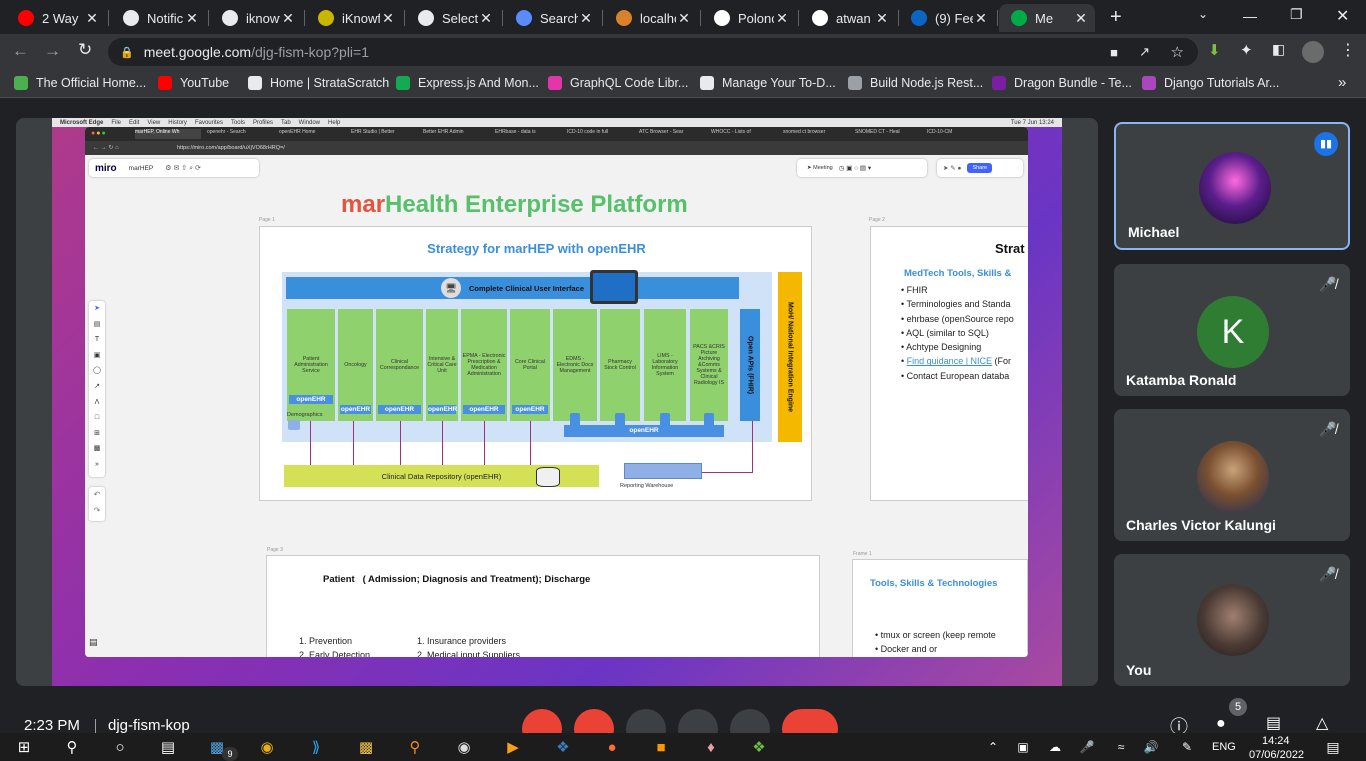  Describe the element at coordinates (651, 18) in the screenshot. I see `browser-tab: localho✕` at that location.